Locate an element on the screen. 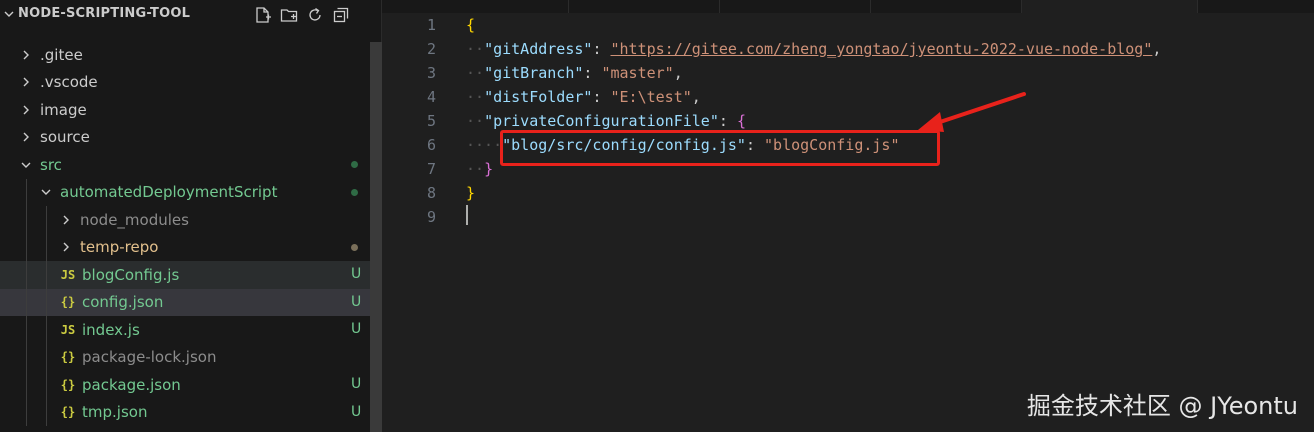 The image size is (1314, 432). code-line: { is located at coordinates (890, 25).